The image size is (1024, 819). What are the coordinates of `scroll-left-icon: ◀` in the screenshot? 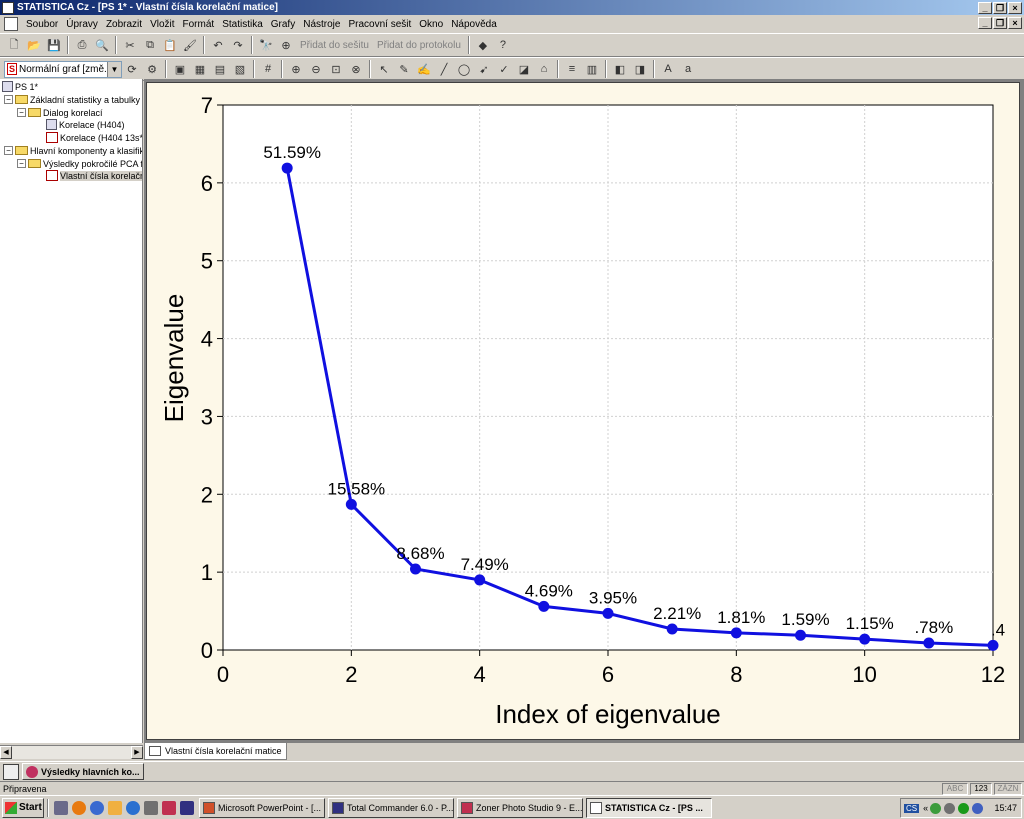 It's located at (6, 752).